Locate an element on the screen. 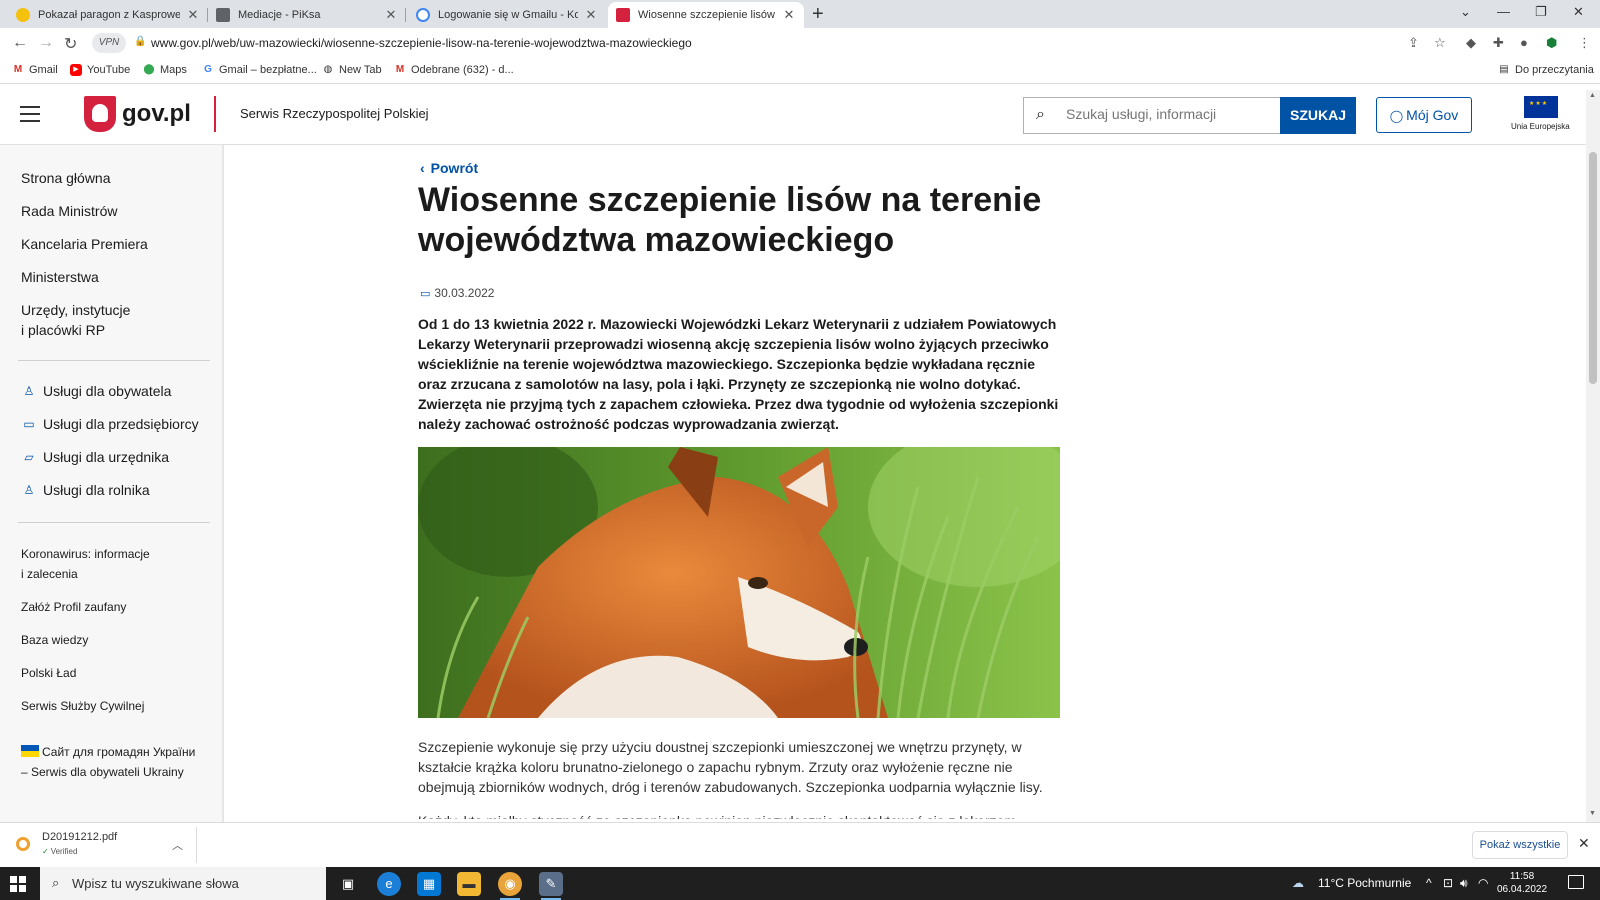 The height and width of the screenshot is (900, 1600). sidebar-item-farmer-services: ♙ Usługi dla rolnika is located at coordinates (85, 490).